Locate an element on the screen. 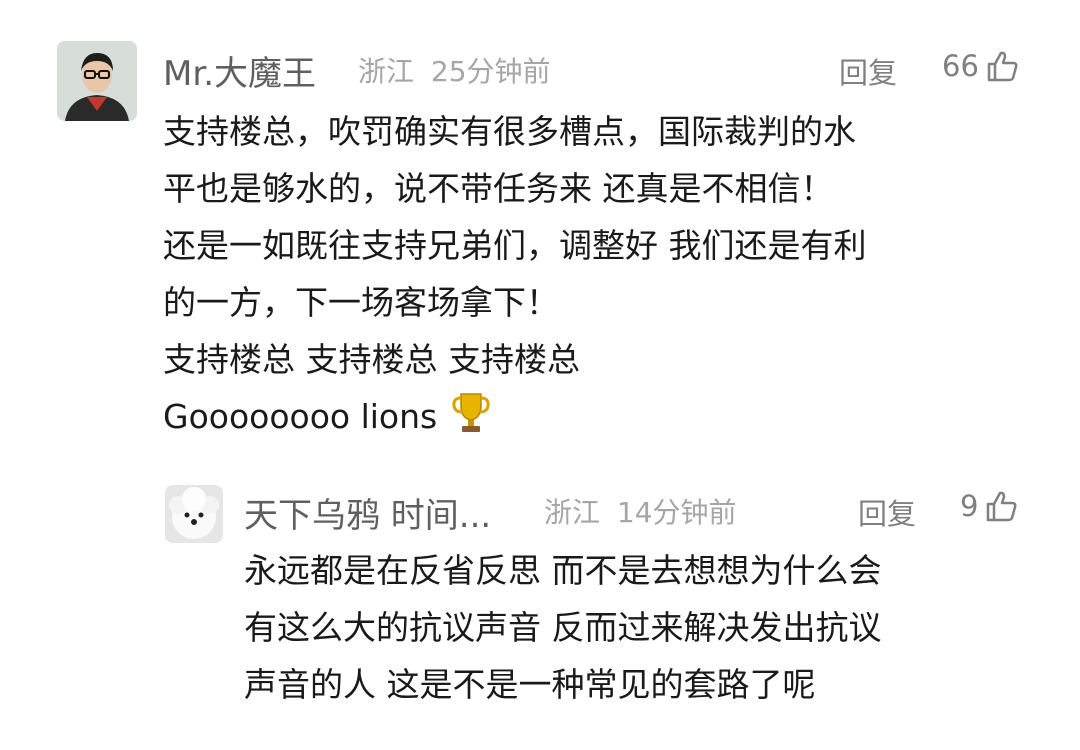  comment-line: 平也是够水的，说不带任务来 还真是不相信！ is located at coordinates (498, 188).